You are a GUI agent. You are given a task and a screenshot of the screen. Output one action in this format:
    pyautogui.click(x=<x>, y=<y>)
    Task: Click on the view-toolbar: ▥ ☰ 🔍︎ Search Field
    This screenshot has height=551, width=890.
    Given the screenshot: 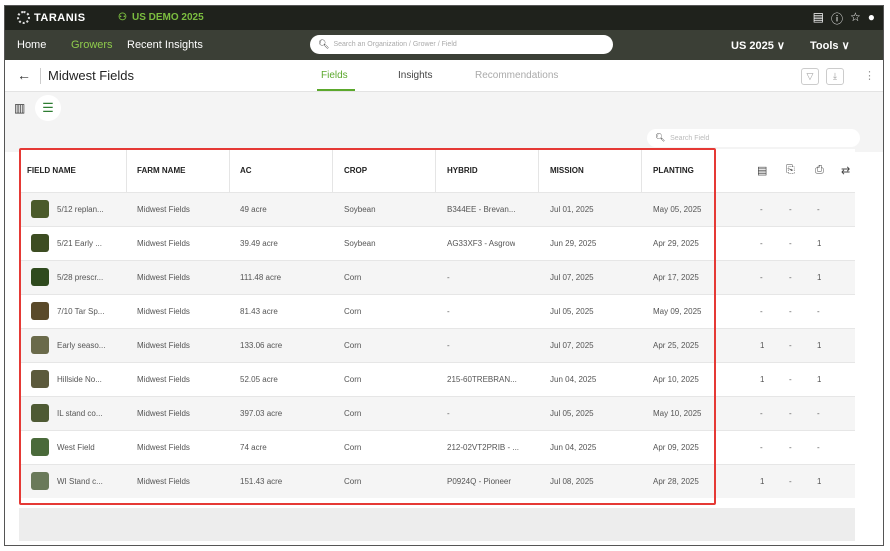 What is the action you would take?
    pyautogui.click(x=444, y=122)
    